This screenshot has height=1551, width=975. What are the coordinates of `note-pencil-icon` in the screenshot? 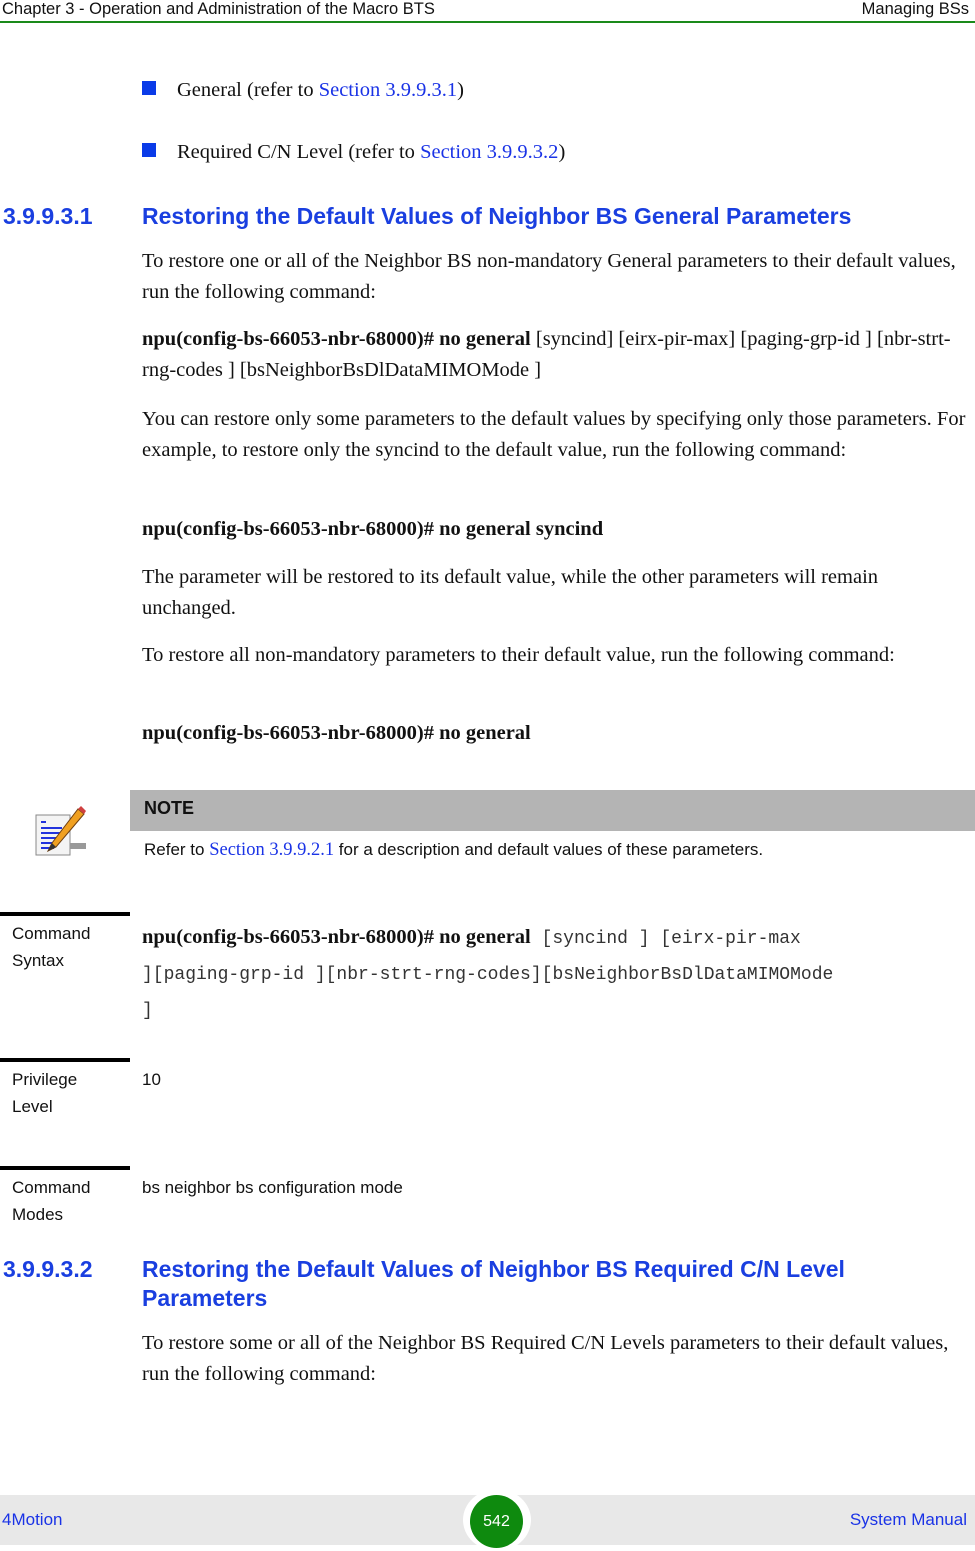 It's located at (60, 831).